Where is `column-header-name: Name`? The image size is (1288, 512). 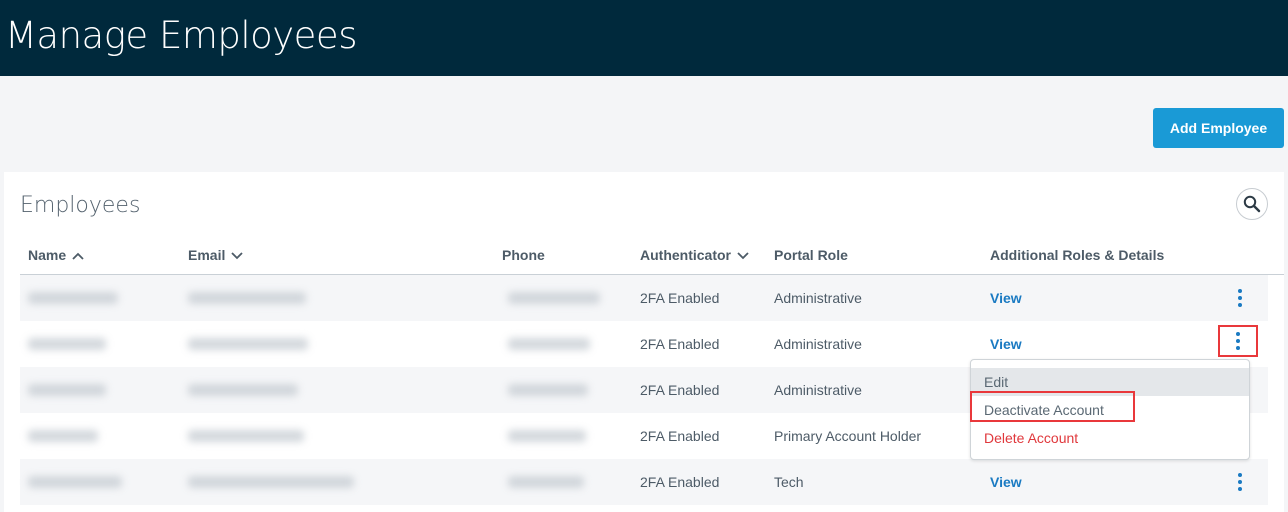
column-header-name: Name is located at coordinates (56, 255).